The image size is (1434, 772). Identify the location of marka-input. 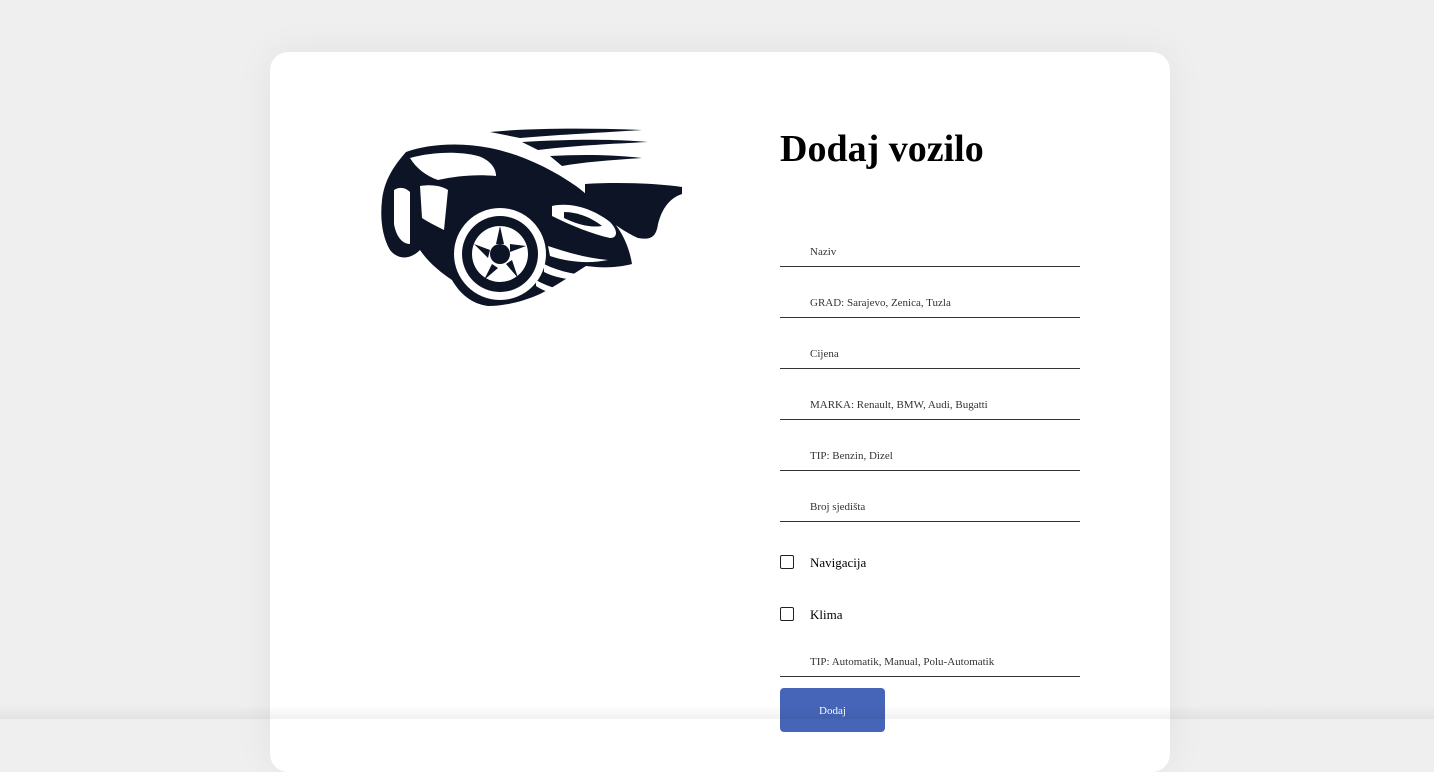
(930, 405).